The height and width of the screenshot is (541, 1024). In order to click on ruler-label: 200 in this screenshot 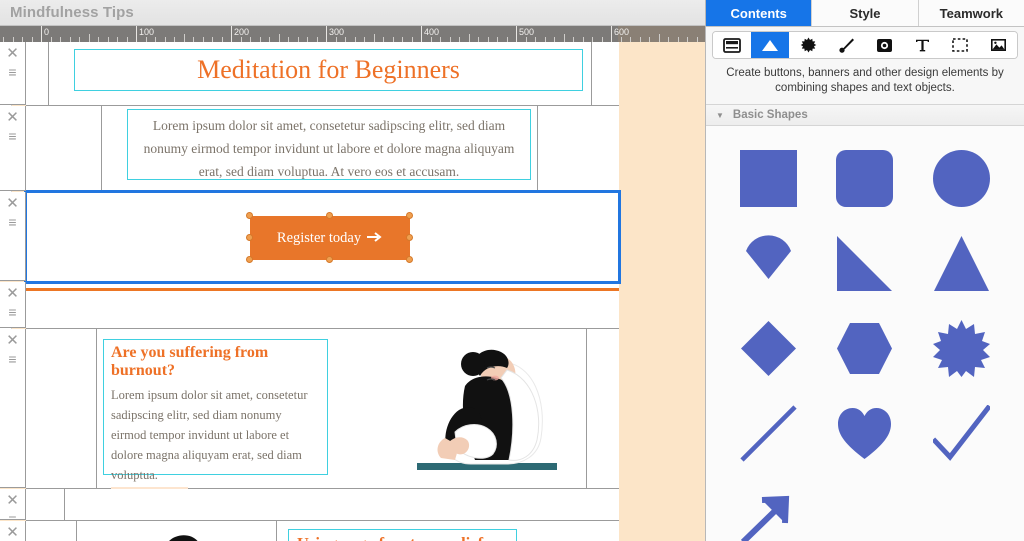, I will do `click(242, 32)`.